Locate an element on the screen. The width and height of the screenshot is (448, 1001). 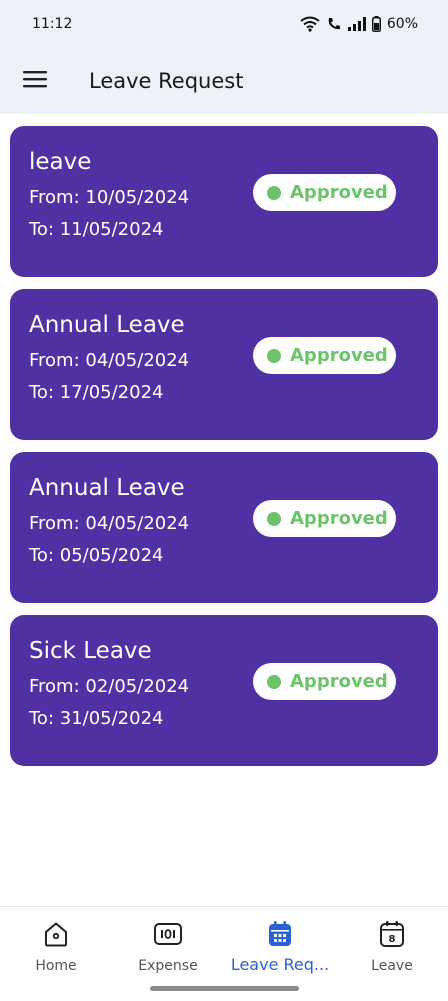
battery-percent: 60% is located at coordinates (402, 24).